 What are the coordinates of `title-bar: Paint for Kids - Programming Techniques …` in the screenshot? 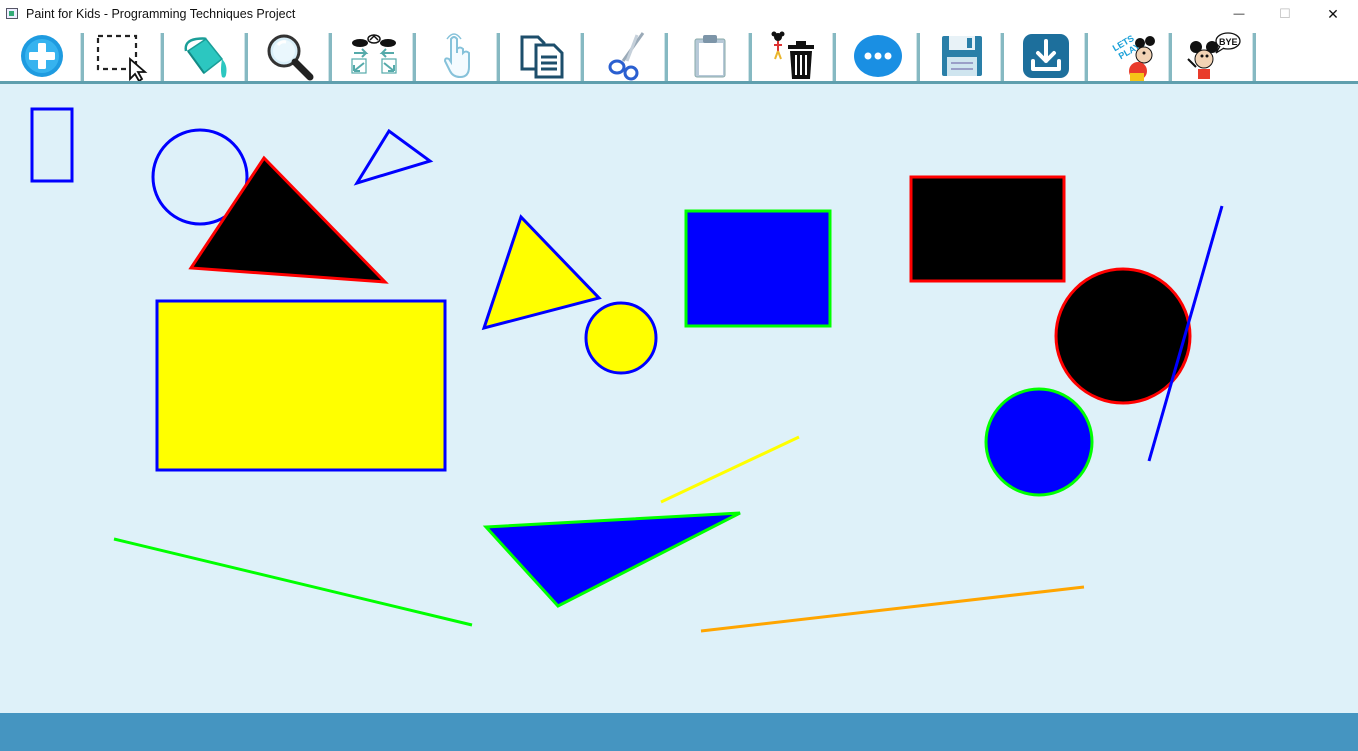 It's located at (679, 14).